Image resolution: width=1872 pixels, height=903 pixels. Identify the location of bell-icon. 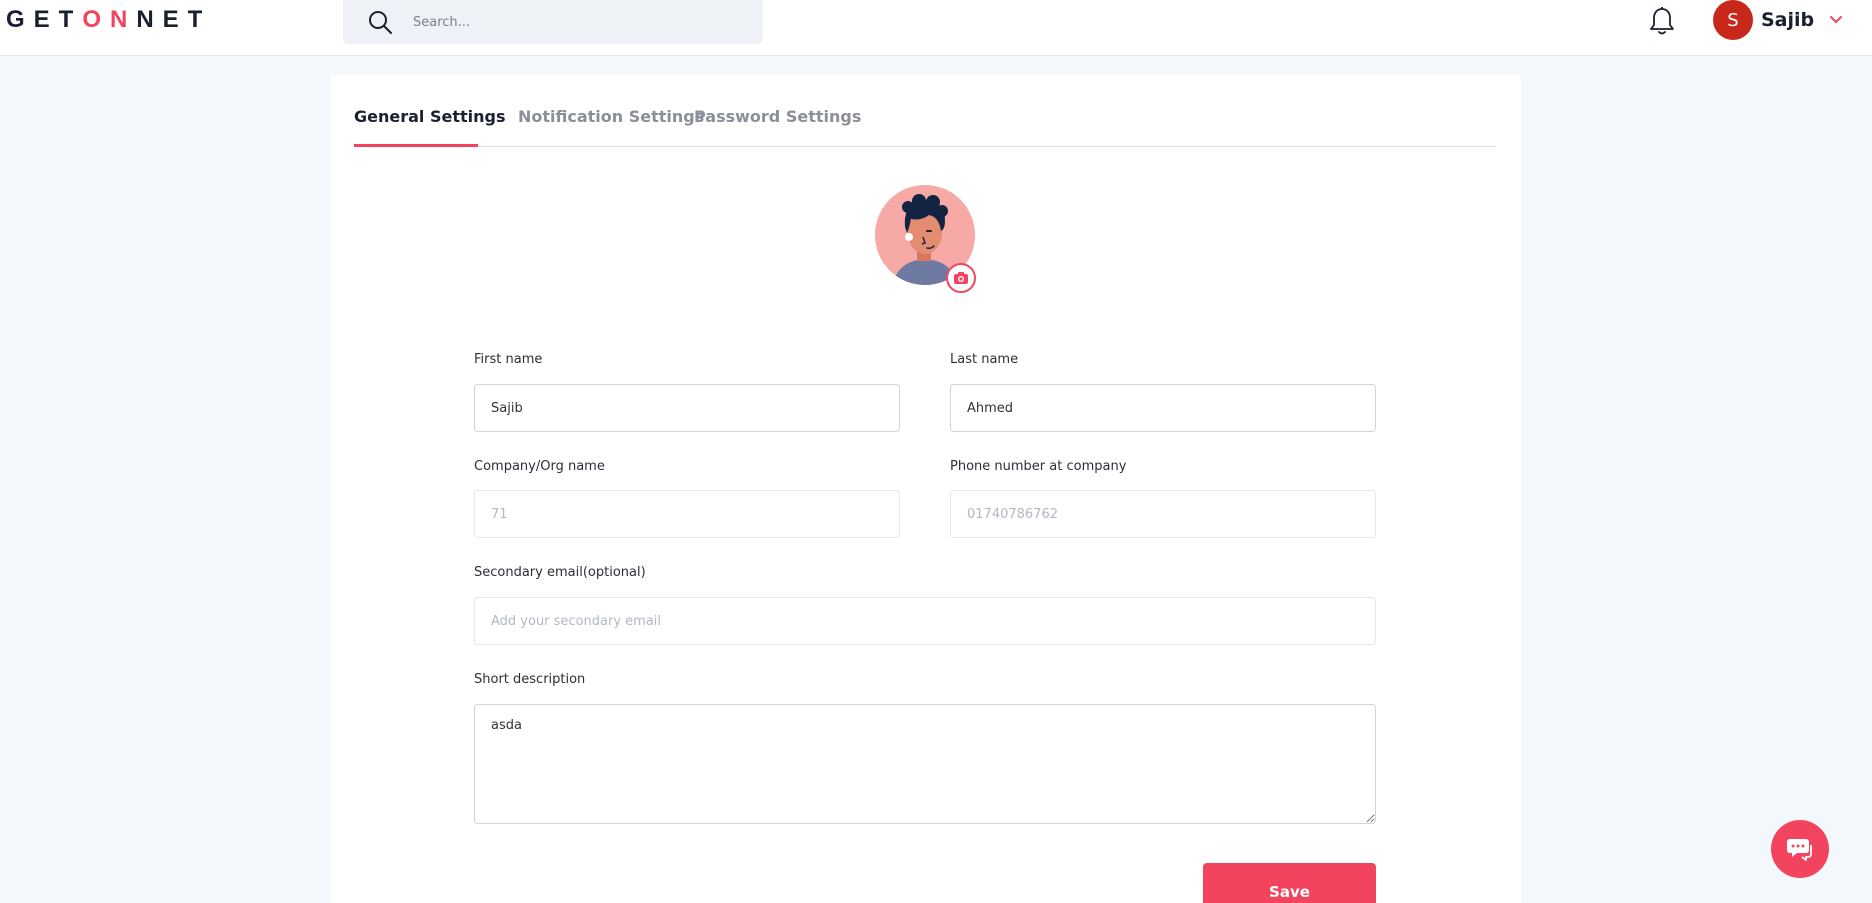
(1662, 21).